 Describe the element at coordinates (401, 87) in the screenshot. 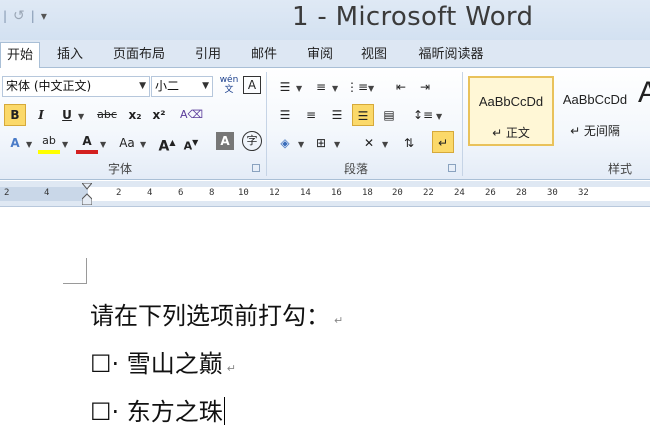

I see `decrease-indent-icon: ⇤` at that location.